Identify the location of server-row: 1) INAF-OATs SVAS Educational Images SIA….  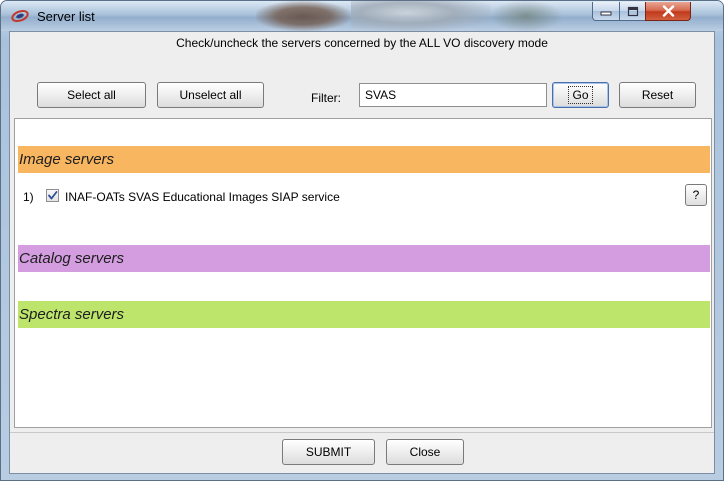
(363, 196).